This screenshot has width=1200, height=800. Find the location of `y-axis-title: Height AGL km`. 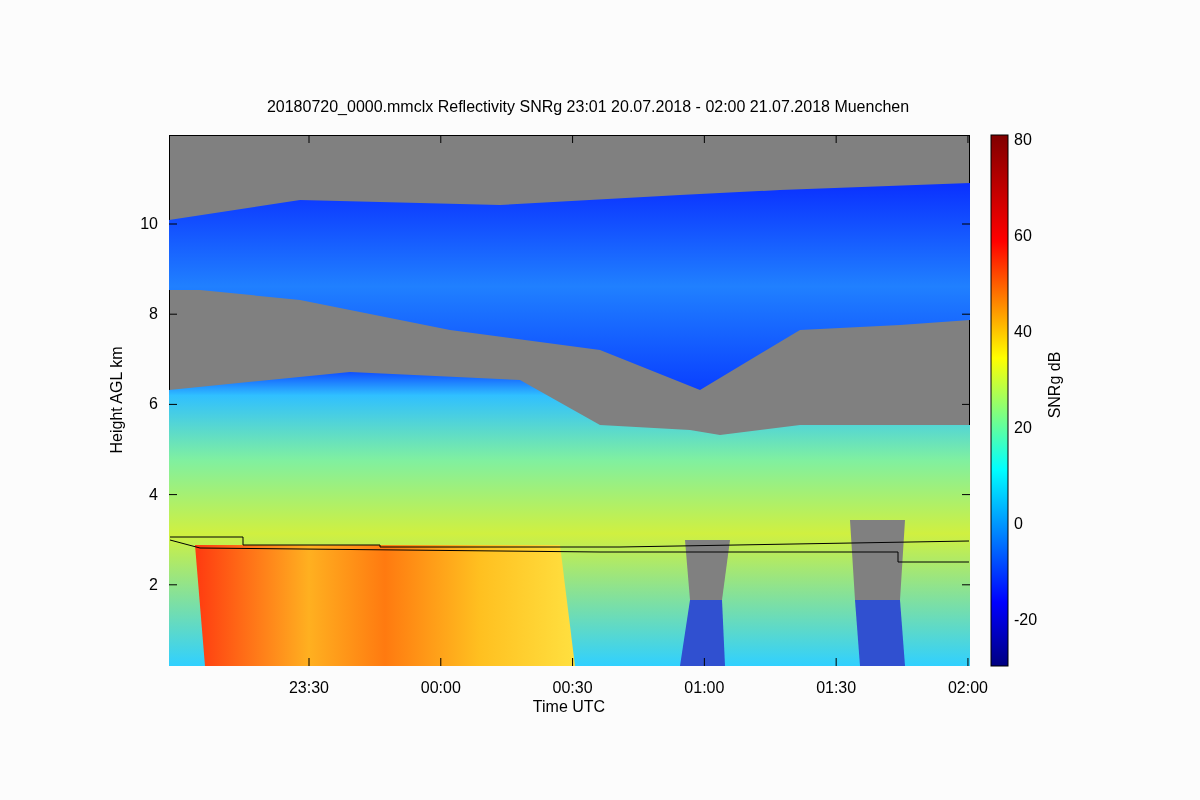

y-axis-title: Height AGL km is located at coordinates (116, 400).